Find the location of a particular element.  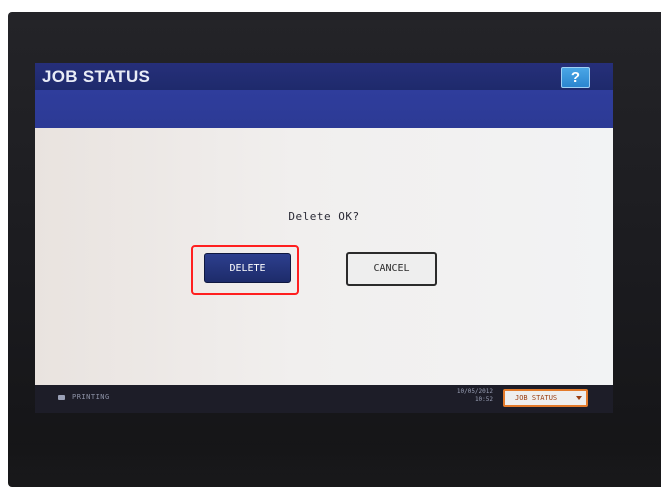

delete-button: DELETE is located at coordinates (247, 268).